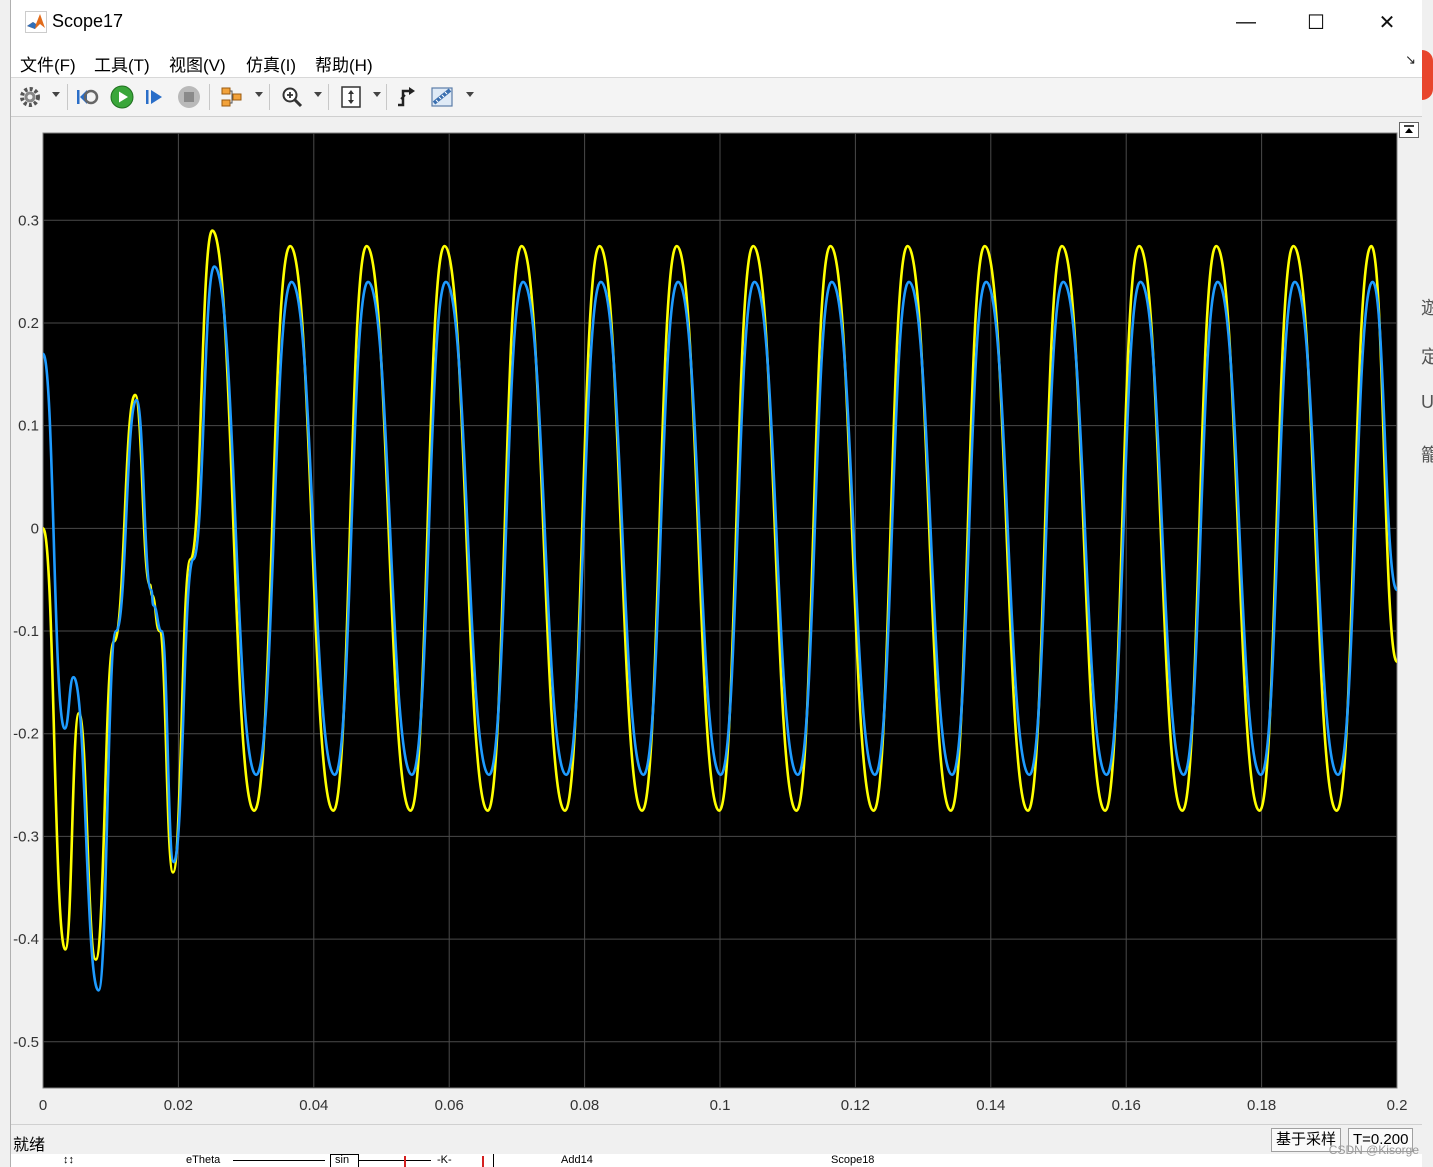 The width and height of the screenshot is (1433, 1167). Describe the element at coordinates (584, 1105) in the screenshot. I see `x-tick-label: 0.08` at that location.